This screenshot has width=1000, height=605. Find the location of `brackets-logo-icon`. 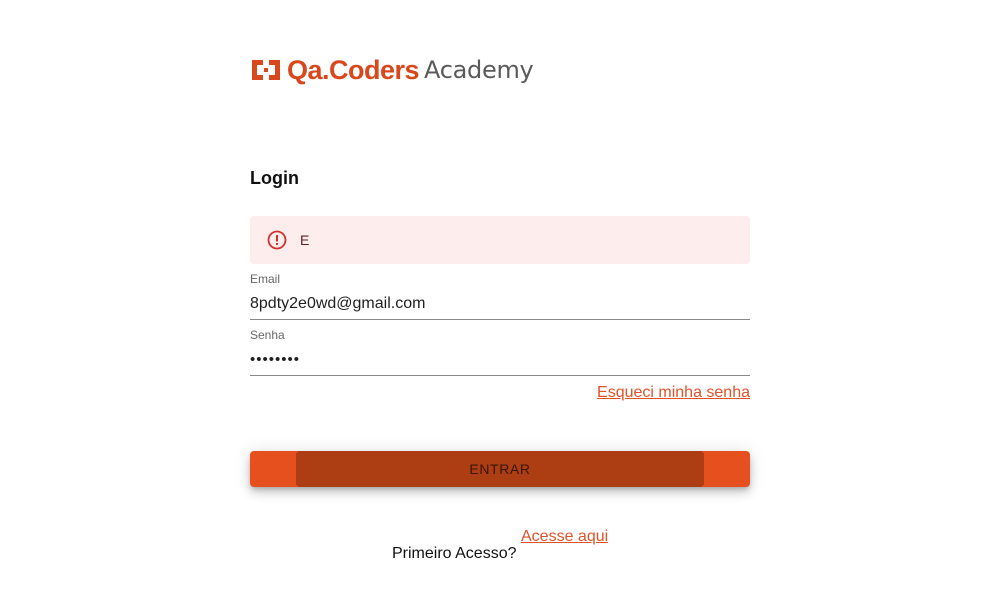

brackets-logo-icon is located at coordinates (266, 70).